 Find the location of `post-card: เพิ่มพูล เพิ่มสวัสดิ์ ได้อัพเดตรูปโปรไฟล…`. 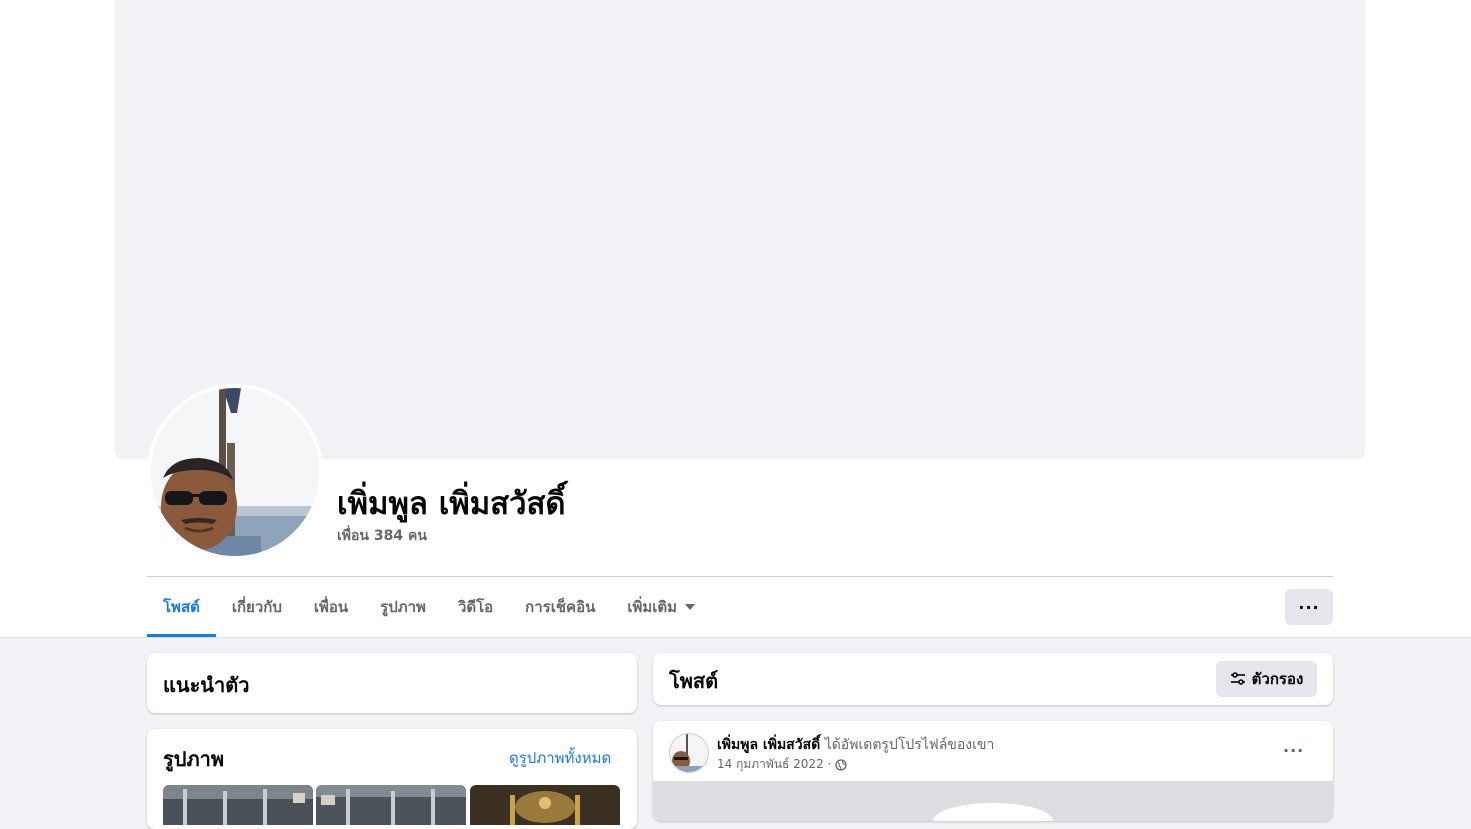

post-card: เพิ่มพูล เพิ่มสวัสดิ์ ได้อัพเดตรูปโปรไฟล… is located at coordinates (993, 771).